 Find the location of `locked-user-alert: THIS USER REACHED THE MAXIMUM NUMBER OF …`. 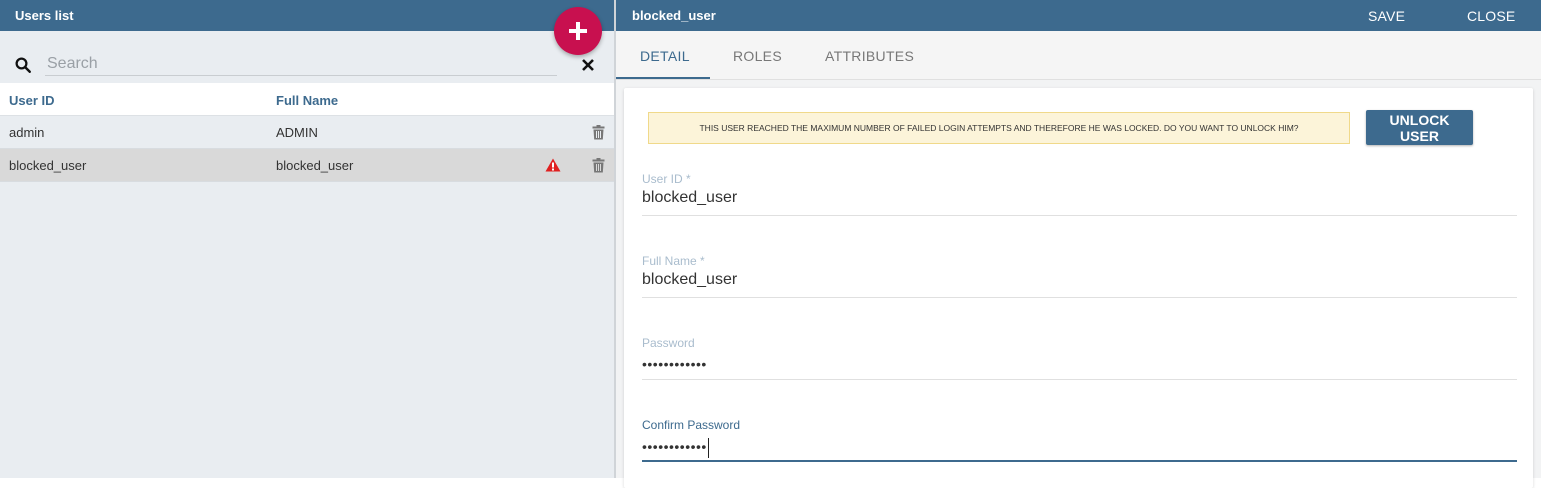

locked-user-alert: THIS USER REACHED THE MAXIMUM NUMBER OF … is located at coordinates (999, 128).